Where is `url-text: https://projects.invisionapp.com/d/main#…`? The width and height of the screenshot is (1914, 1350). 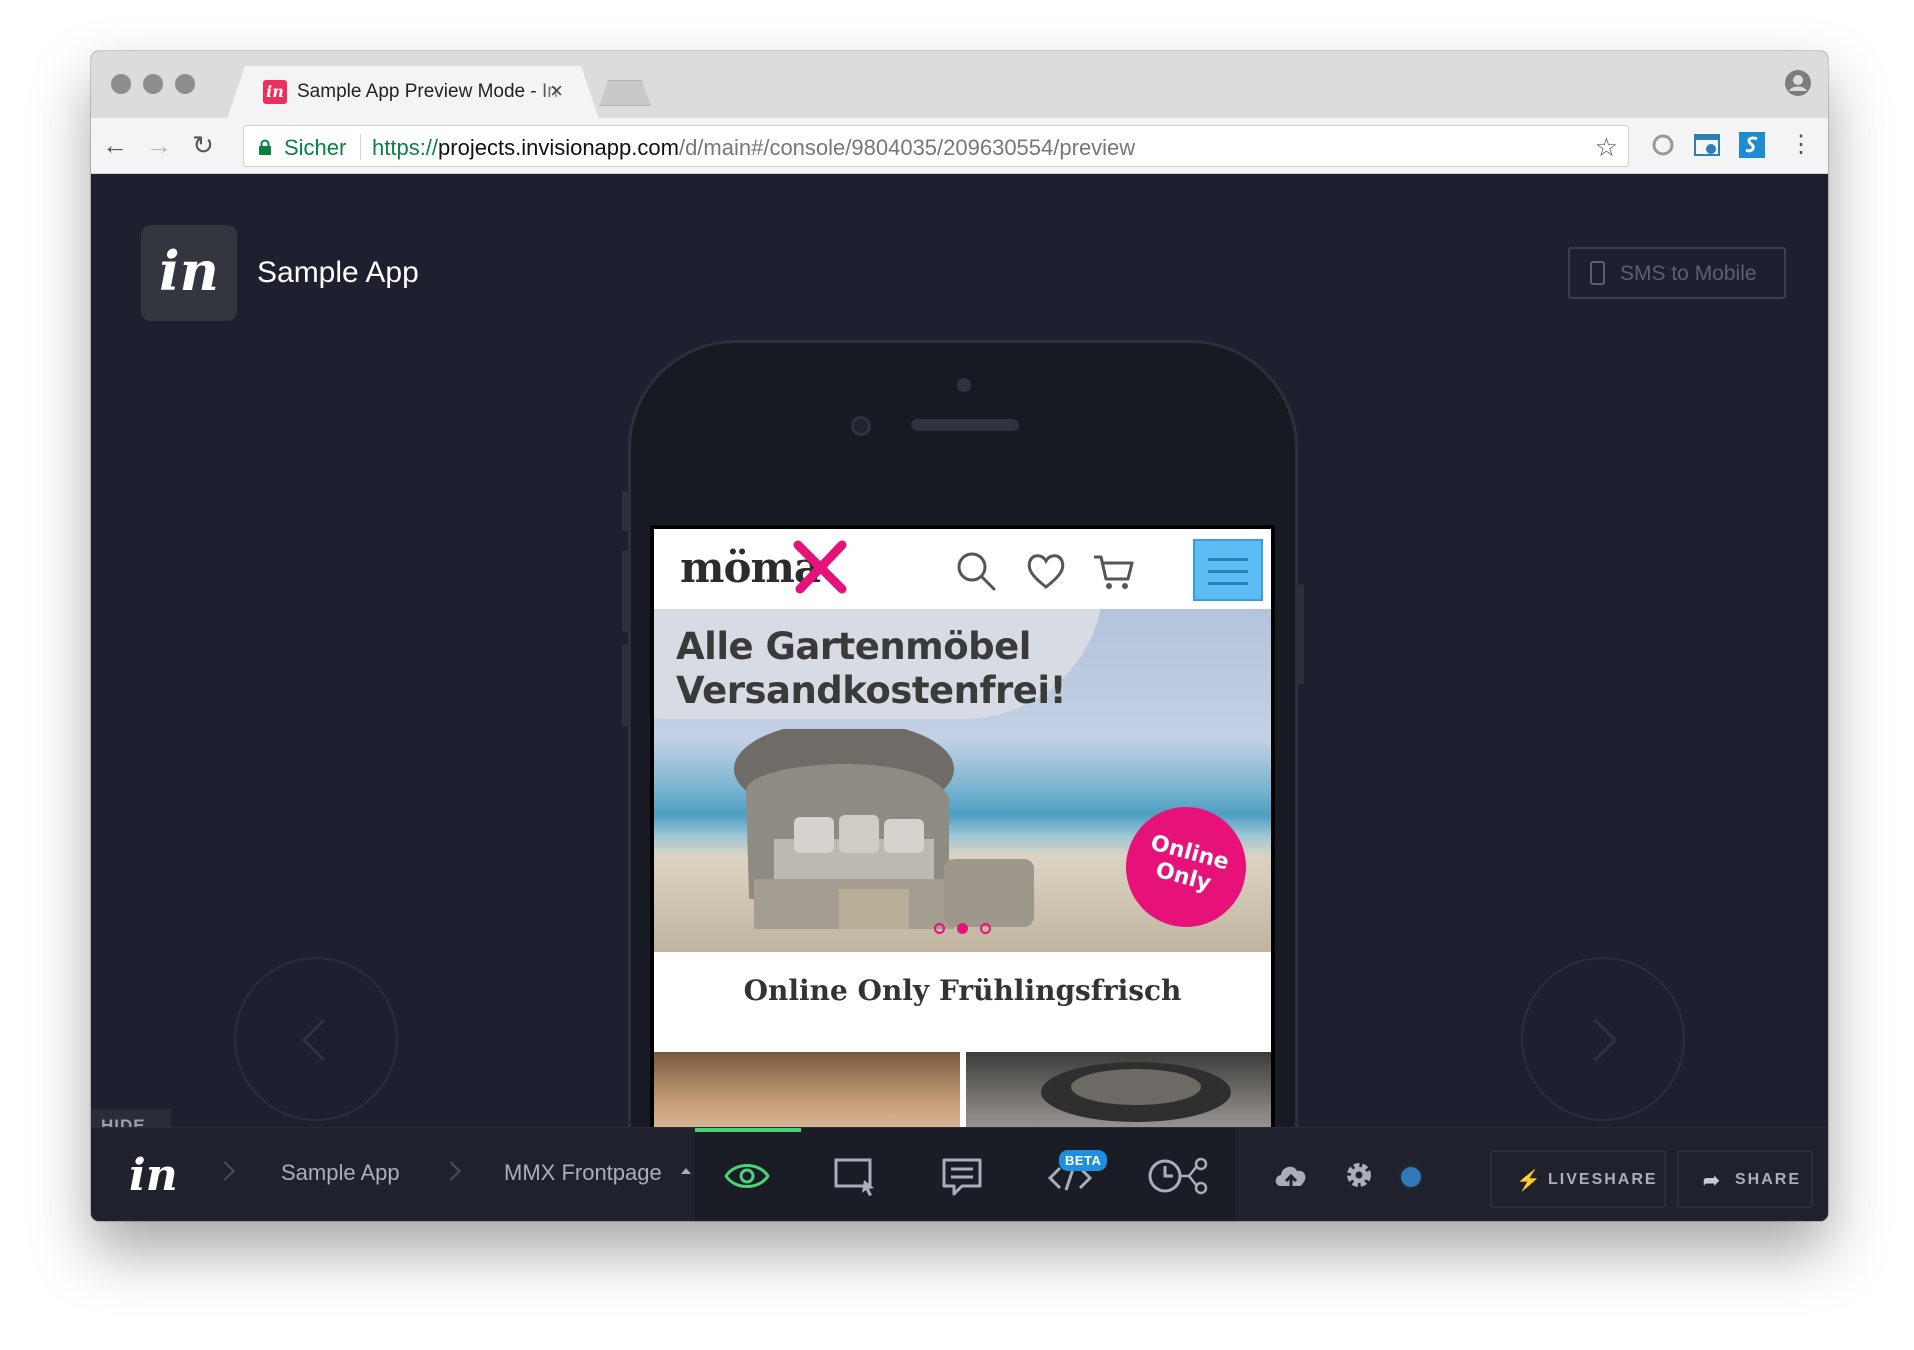
url-text: https://projects.invisionapp.com/d/main#… is located at coordinates (753, 148).